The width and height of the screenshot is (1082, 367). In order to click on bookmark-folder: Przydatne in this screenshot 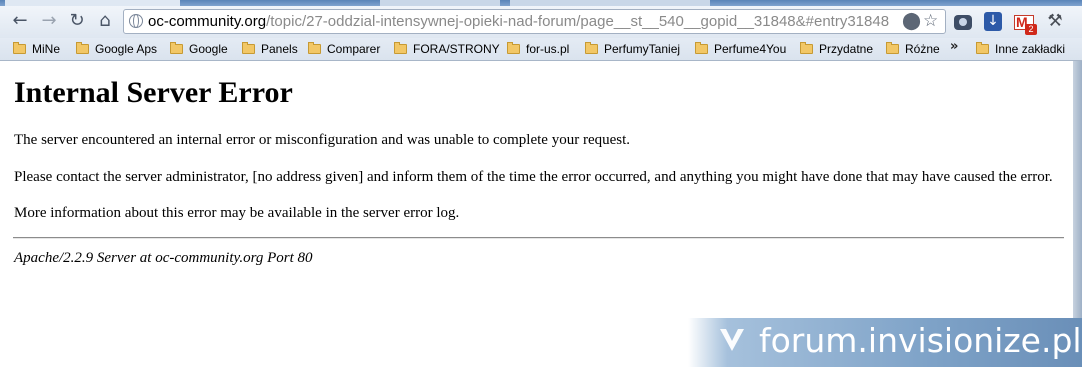, I will do `click(836, 49)`.